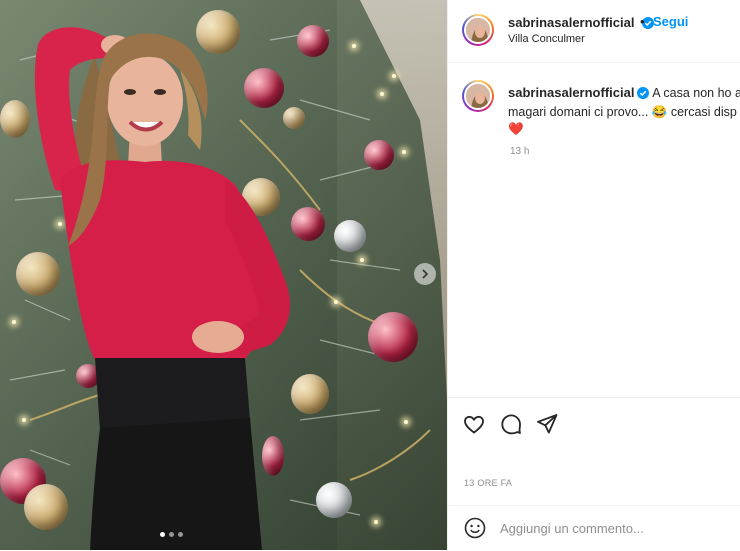 The image size is (740, 551). I want to click on verified-badge-icon, so click(643, 95).